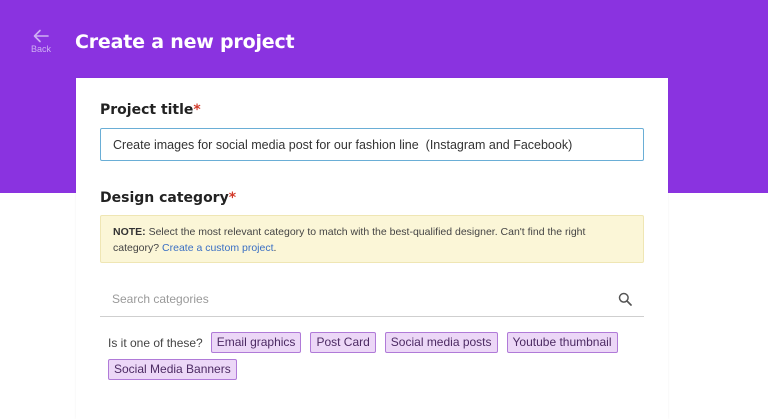  Describe the element at coordinates (441, 342) in the screenshot. I see `category-chip: Social media posts` at that location.